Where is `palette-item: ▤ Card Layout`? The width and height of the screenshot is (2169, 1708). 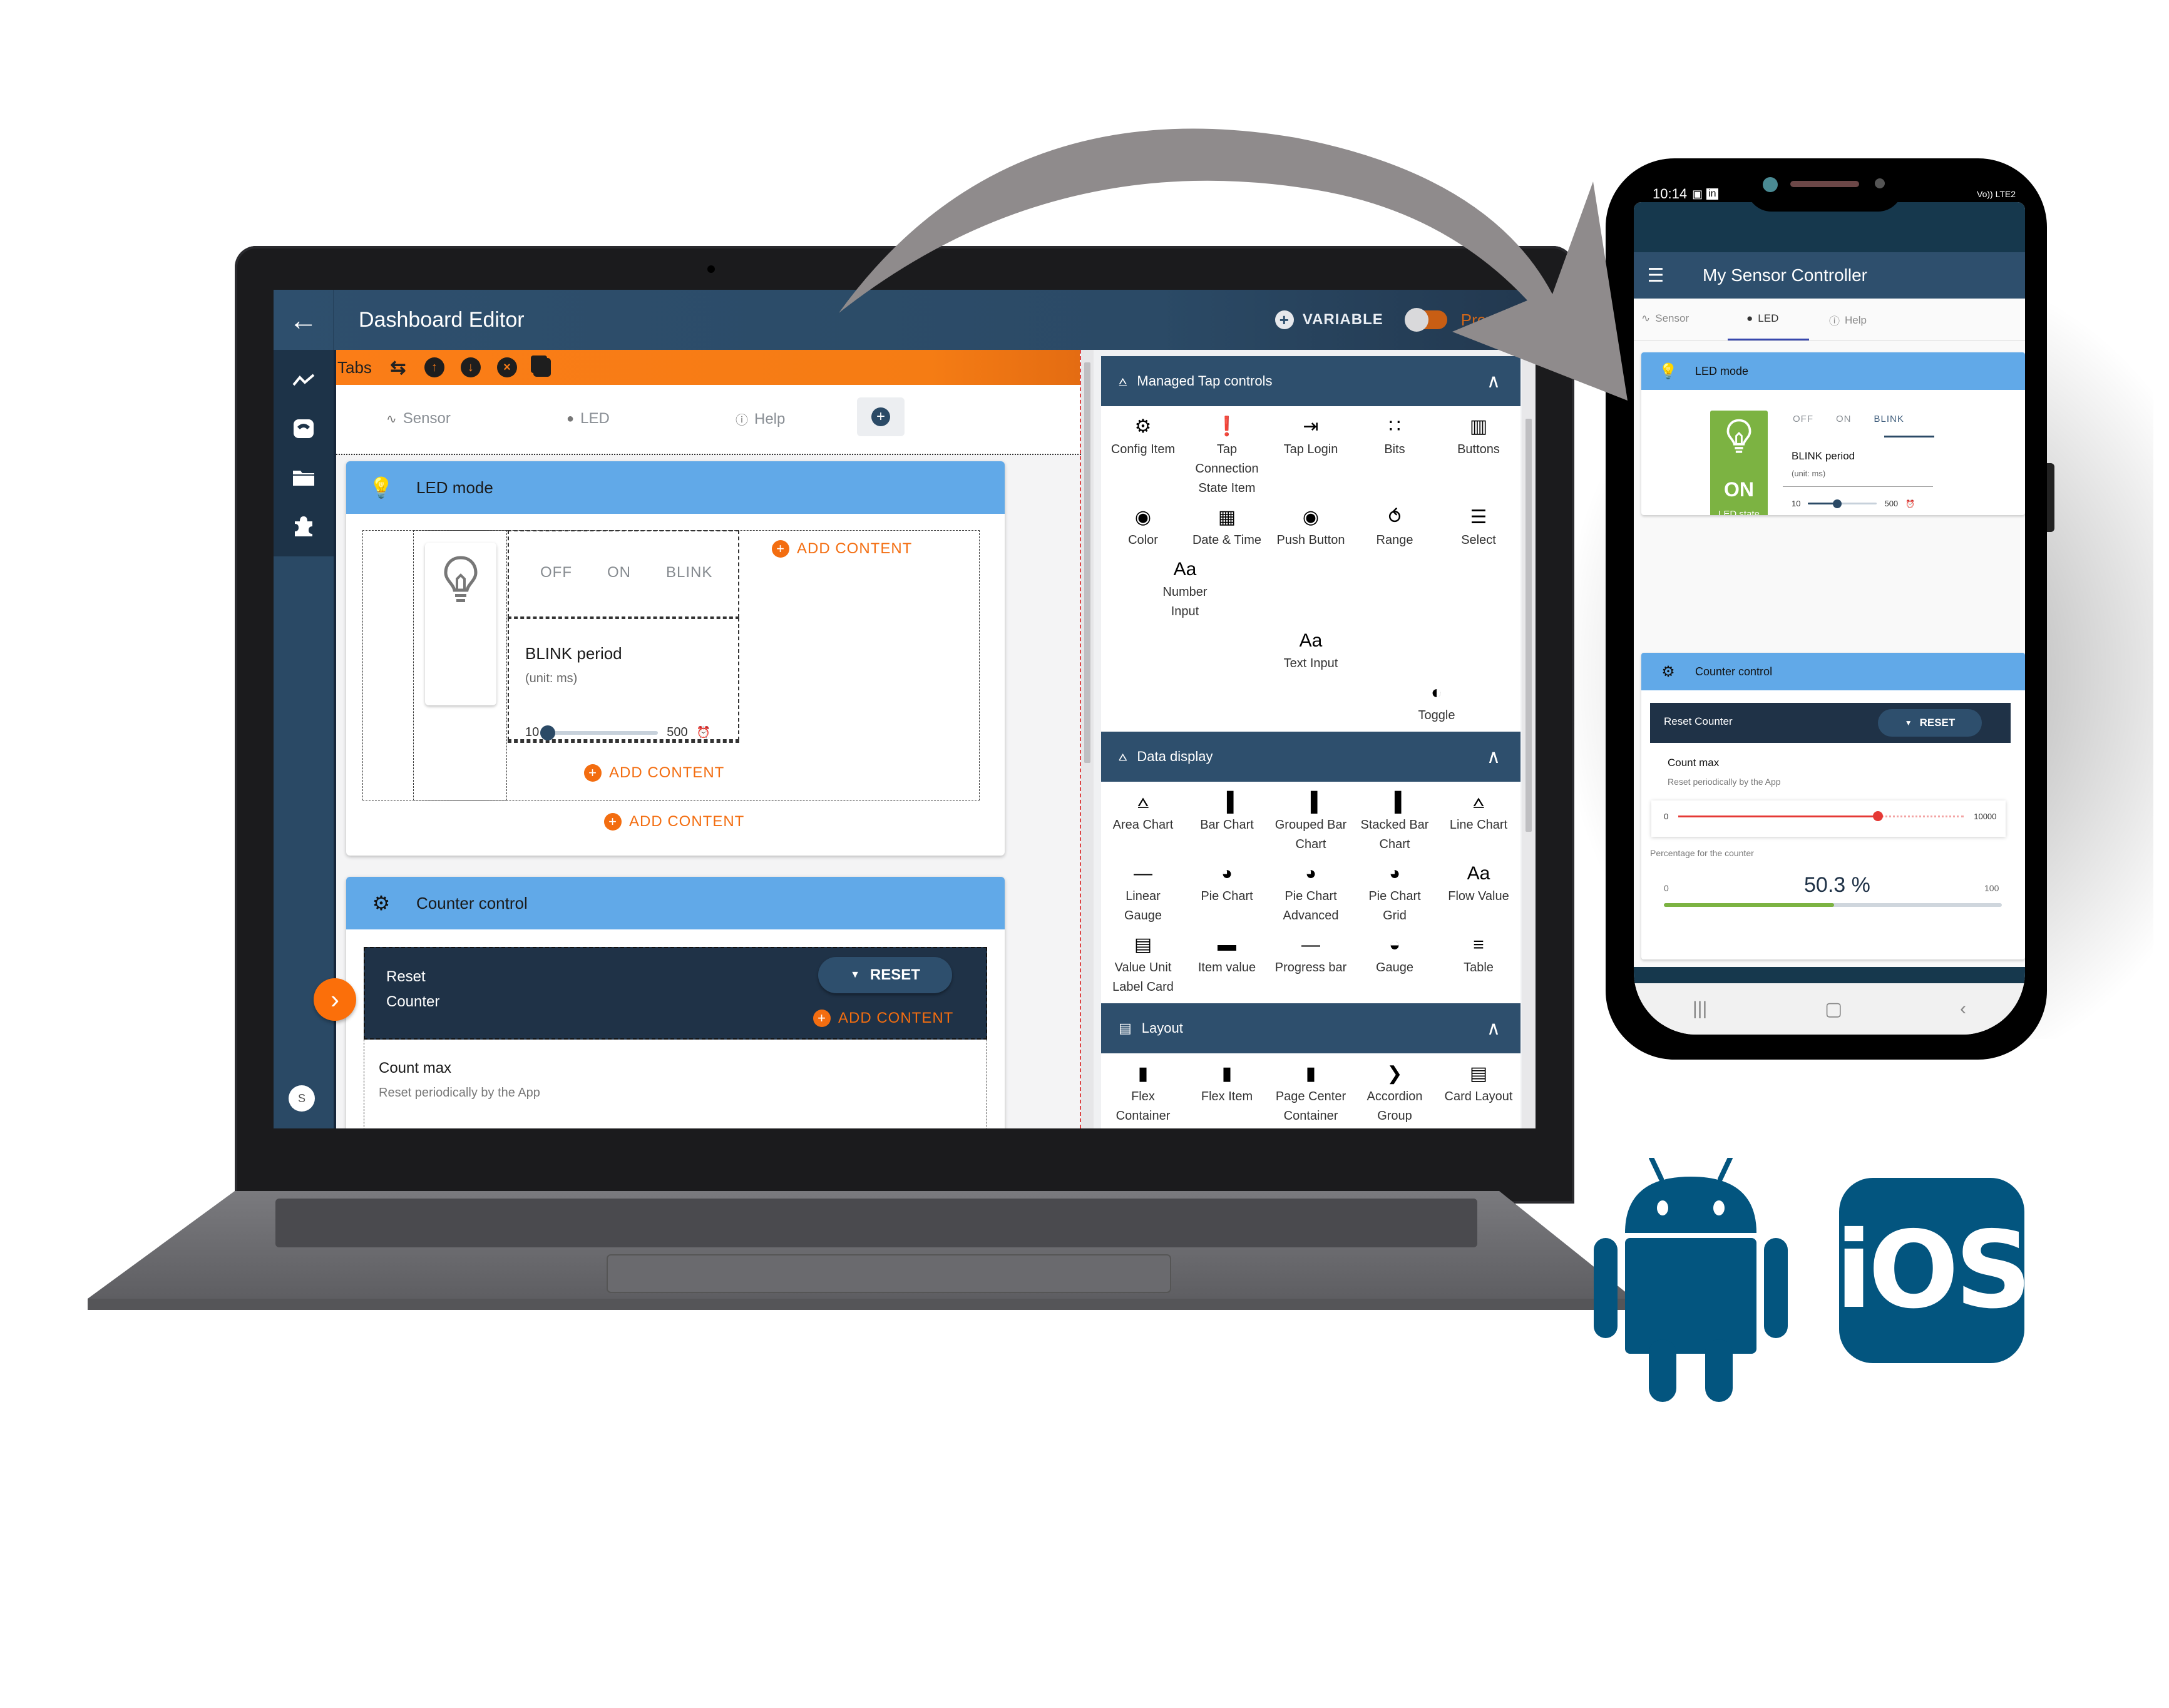
palette-item: ▤ Card Layout is located at coordinates (1478, 1093).